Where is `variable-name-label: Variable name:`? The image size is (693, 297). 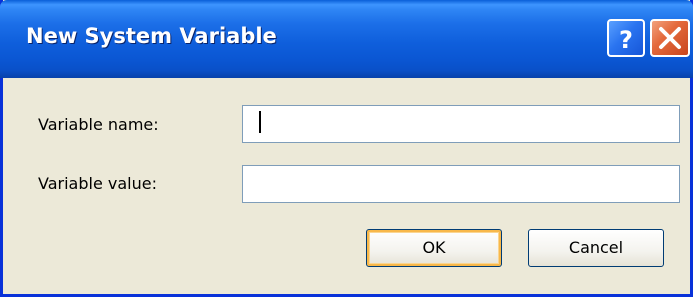
variable-name-label: Variable name: is located at coordinates (98, 124).